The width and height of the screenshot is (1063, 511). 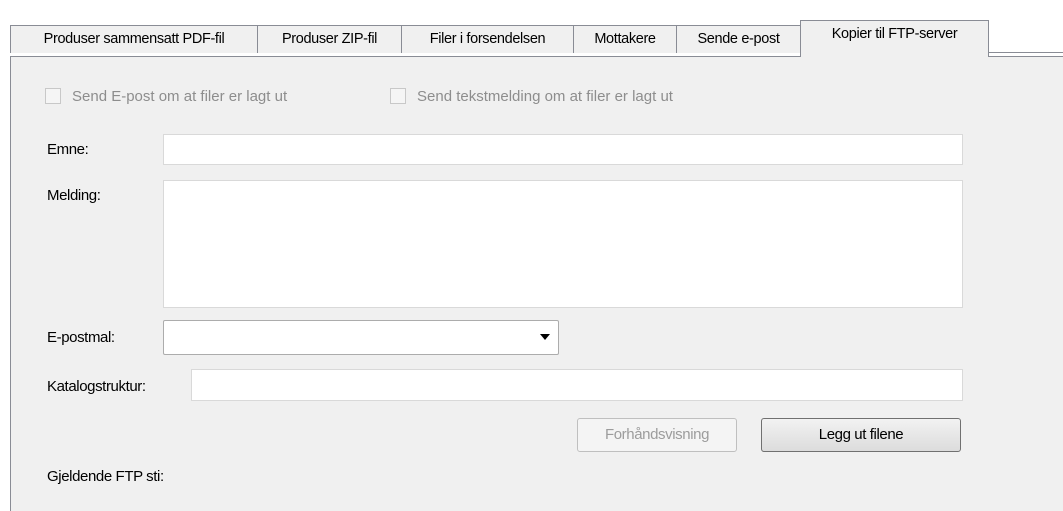 I want to click on subject-label: Emne:, so click(x=68, y=149).